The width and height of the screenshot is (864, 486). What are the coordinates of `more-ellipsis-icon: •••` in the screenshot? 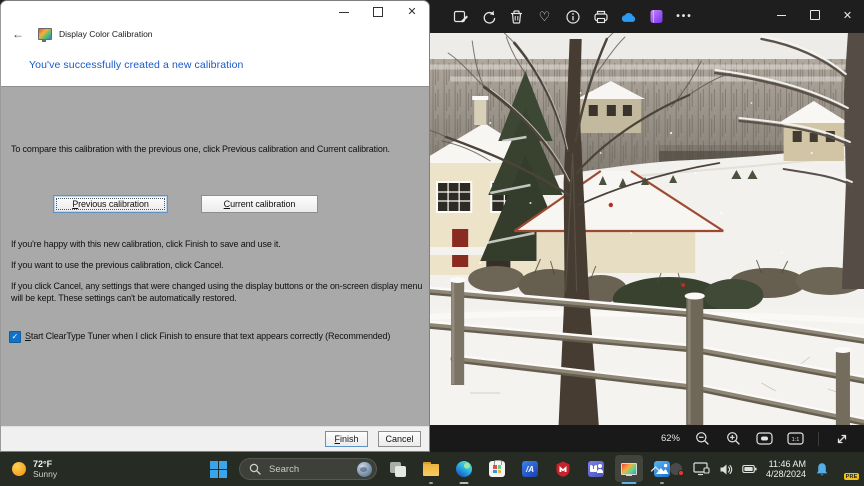 It's located at (684, 16).